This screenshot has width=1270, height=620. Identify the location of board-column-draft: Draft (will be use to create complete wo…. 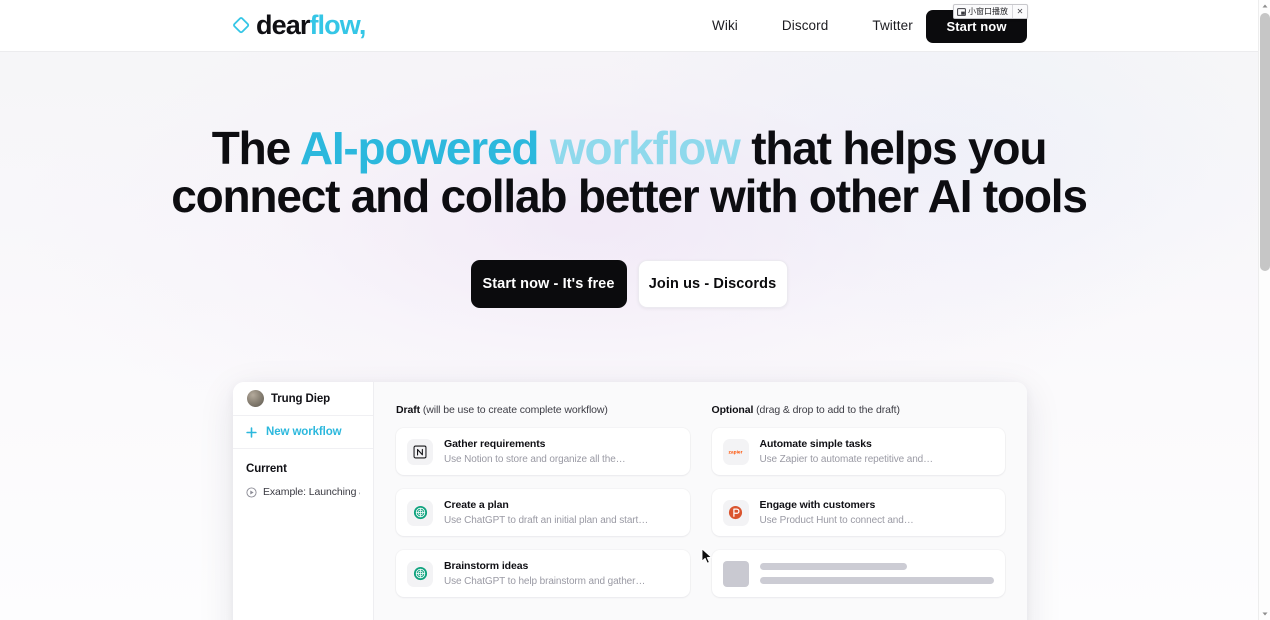
(543, 512).